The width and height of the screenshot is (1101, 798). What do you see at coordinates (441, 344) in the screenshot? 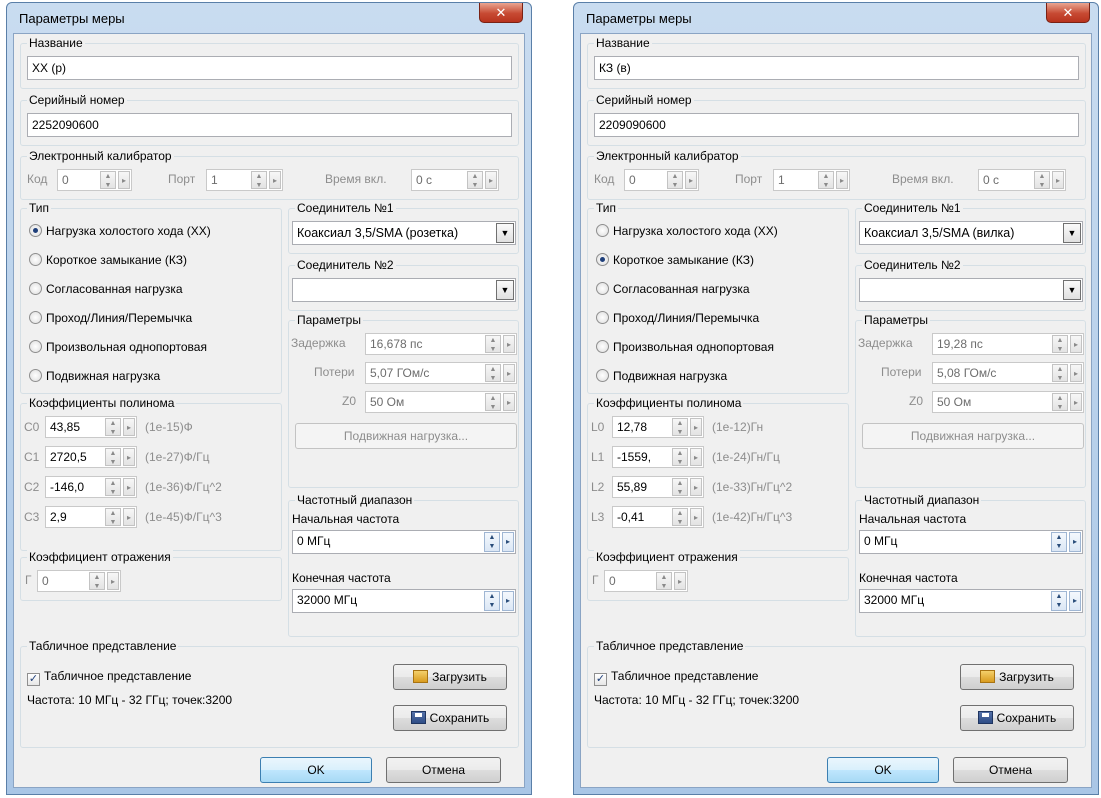
I see `delay-spinner: 16,678 пс ▲ ▼ ▸` at bounding box center [441, 344].